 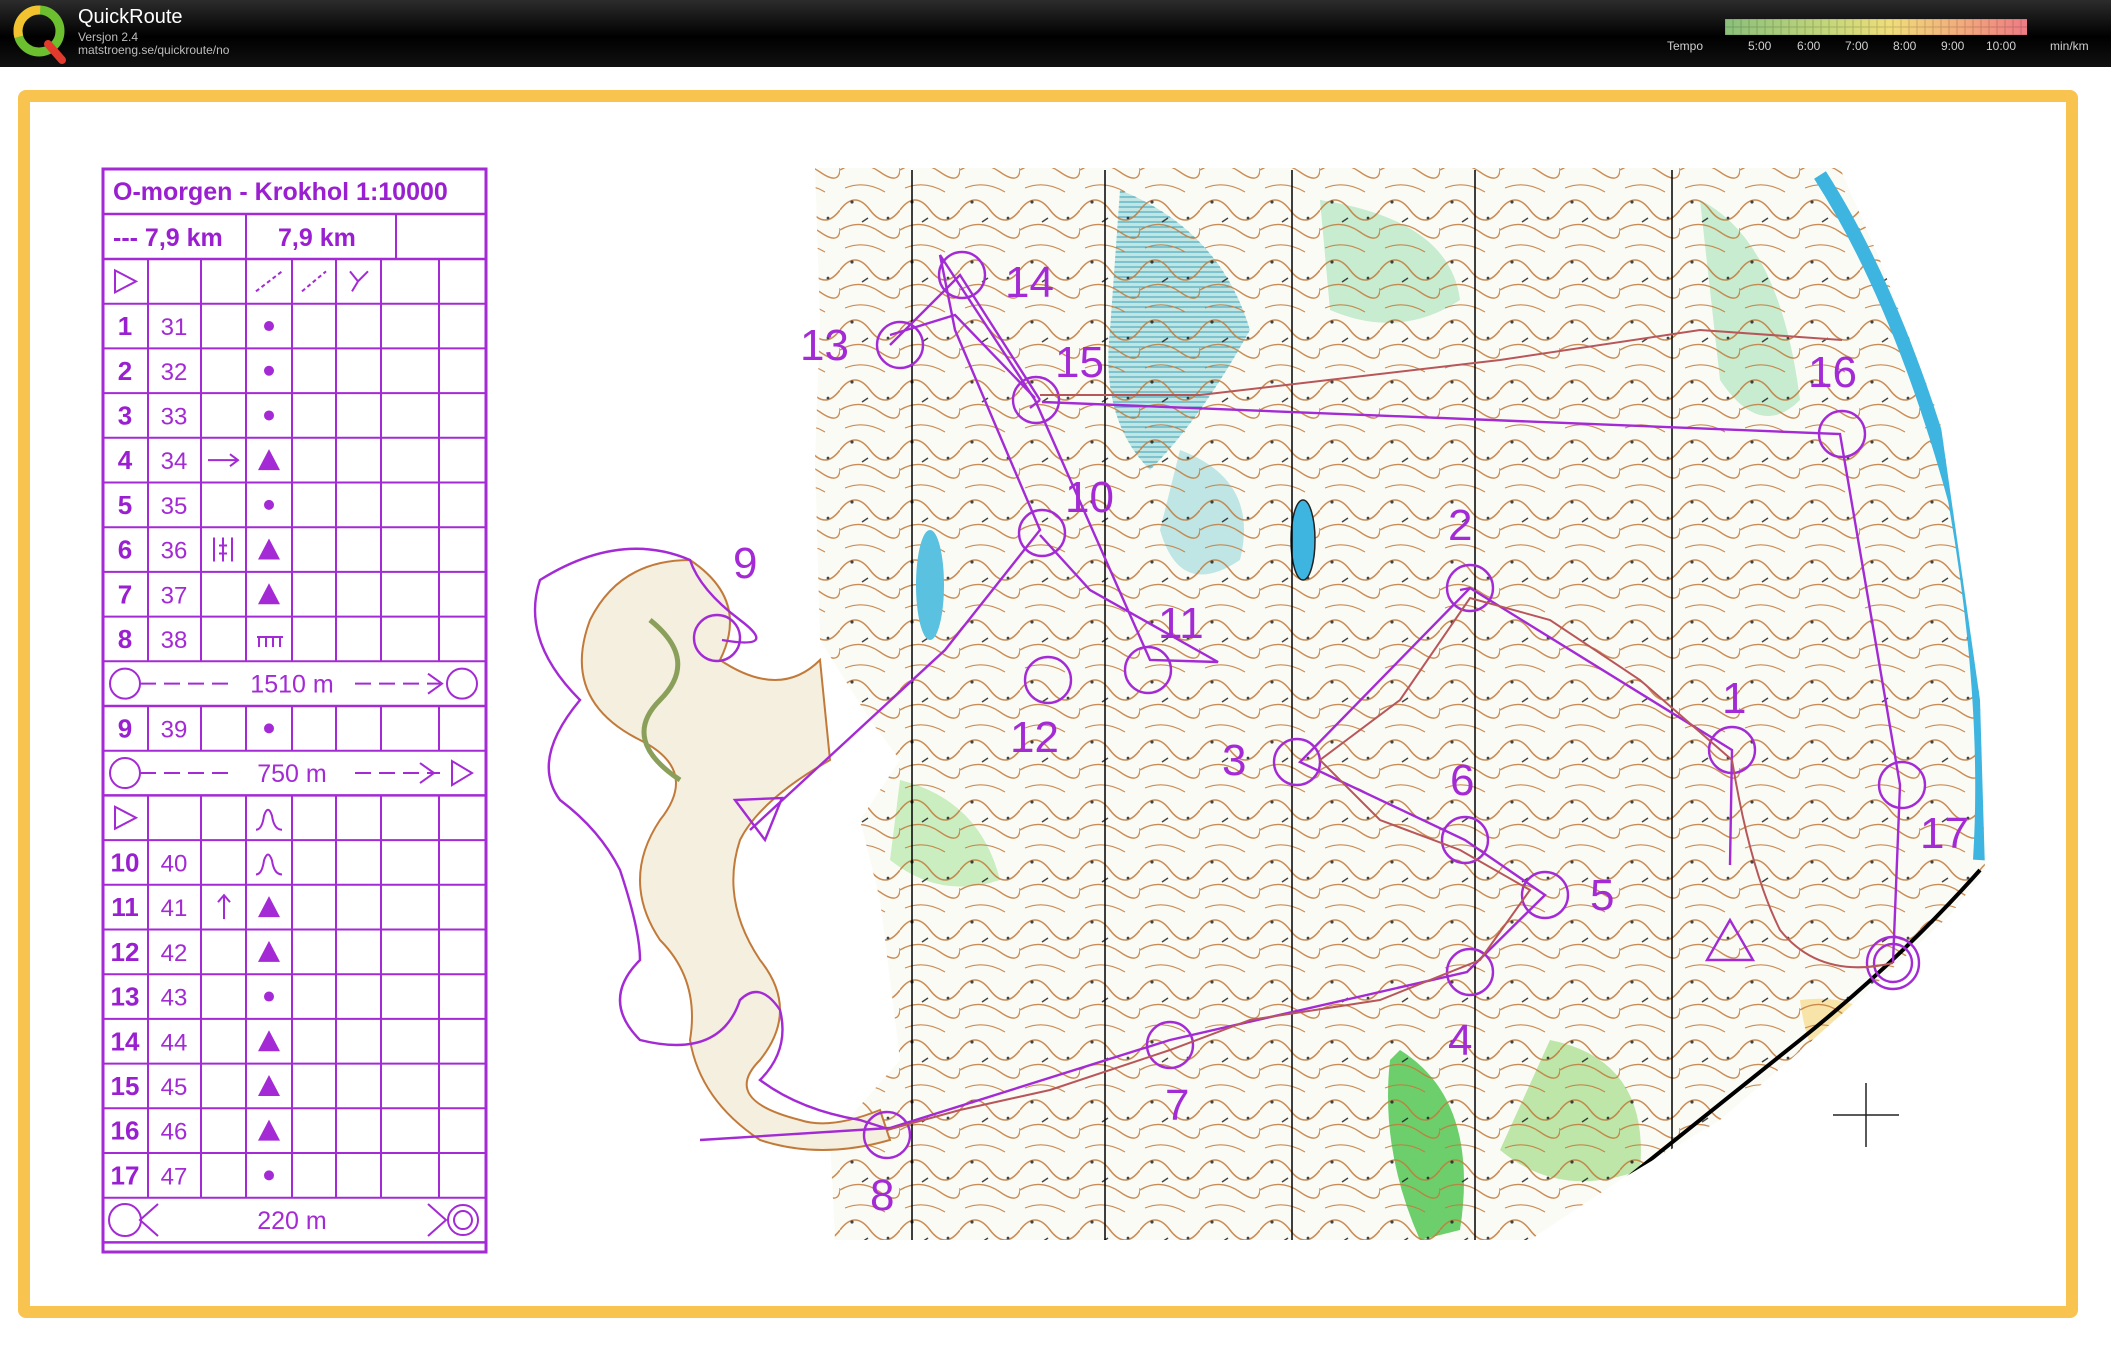 What do you see at coordinates (125, 371) in the screenshot?
I see `card-control-number: 2` at bounding box center [125, 371].